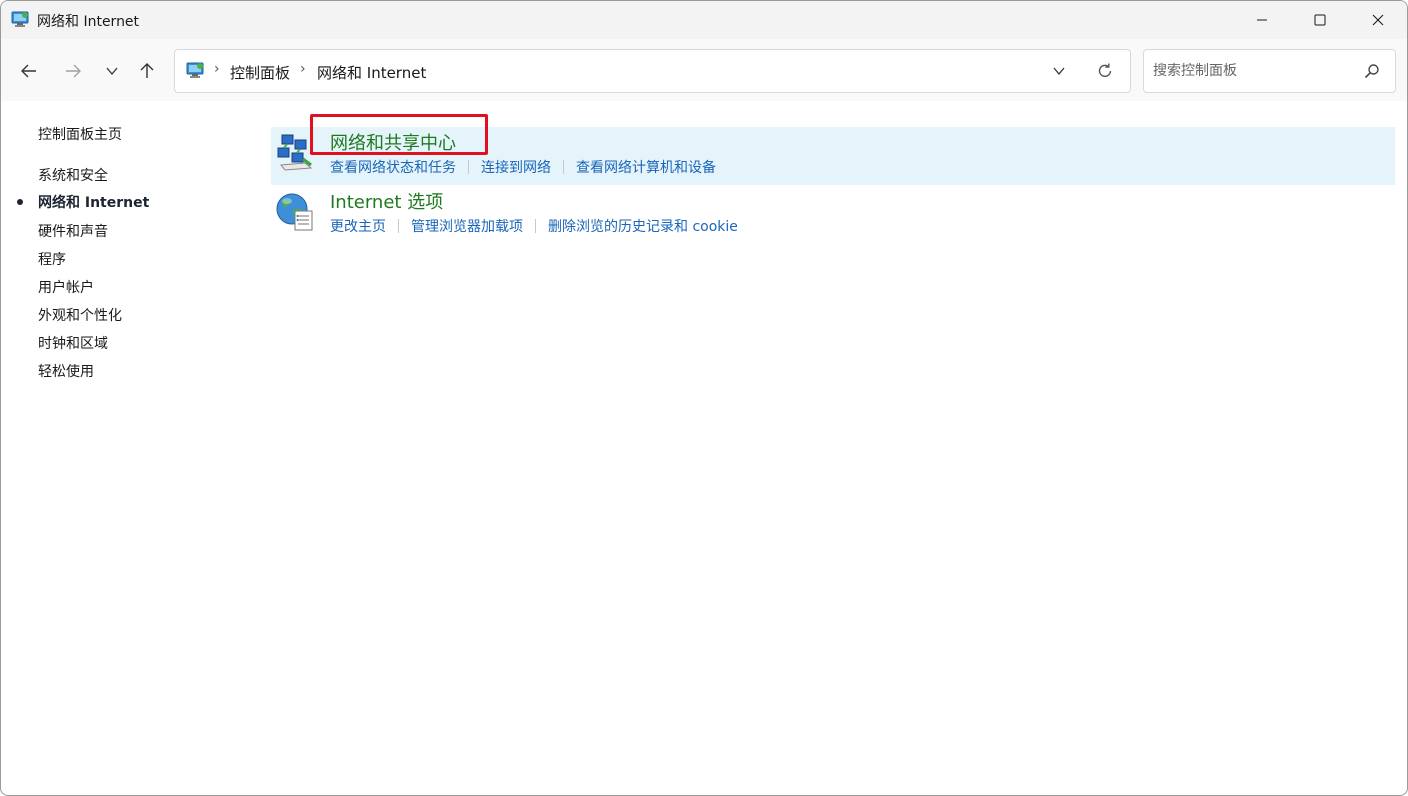  Describe the element at coordinates (88, 22) in the screenshot. I see `window-title: 网络和 Internet` at that location.